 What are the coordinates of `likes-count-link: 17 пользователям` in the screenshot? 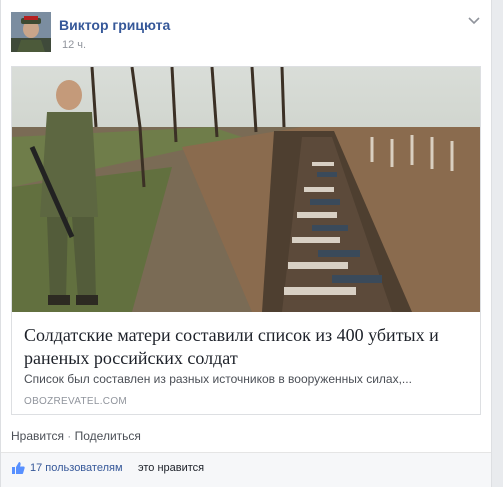 It's located at (76, 468).